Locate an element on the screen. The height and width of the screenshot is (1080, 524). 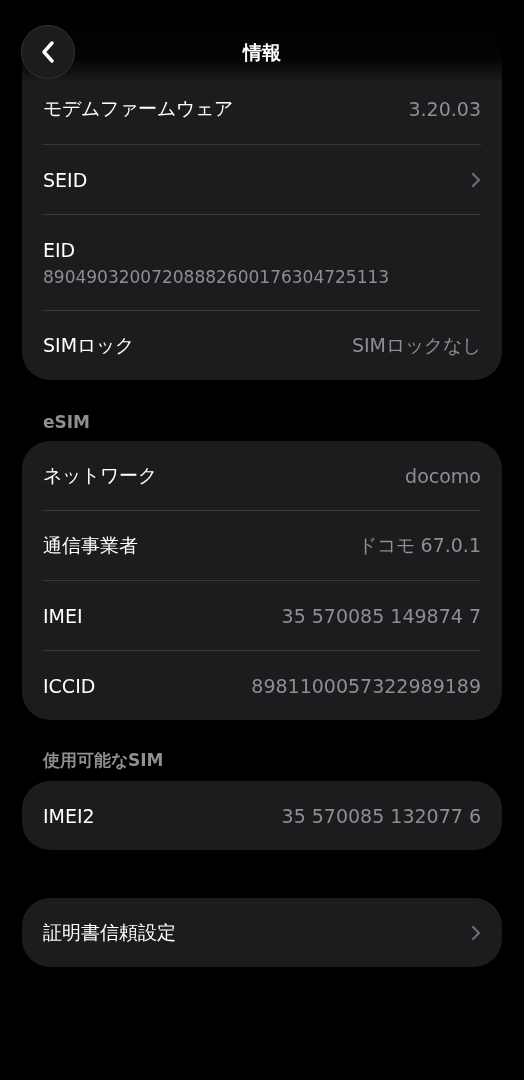
row-value: 3.20.03 is located at coordinates (444, 109).